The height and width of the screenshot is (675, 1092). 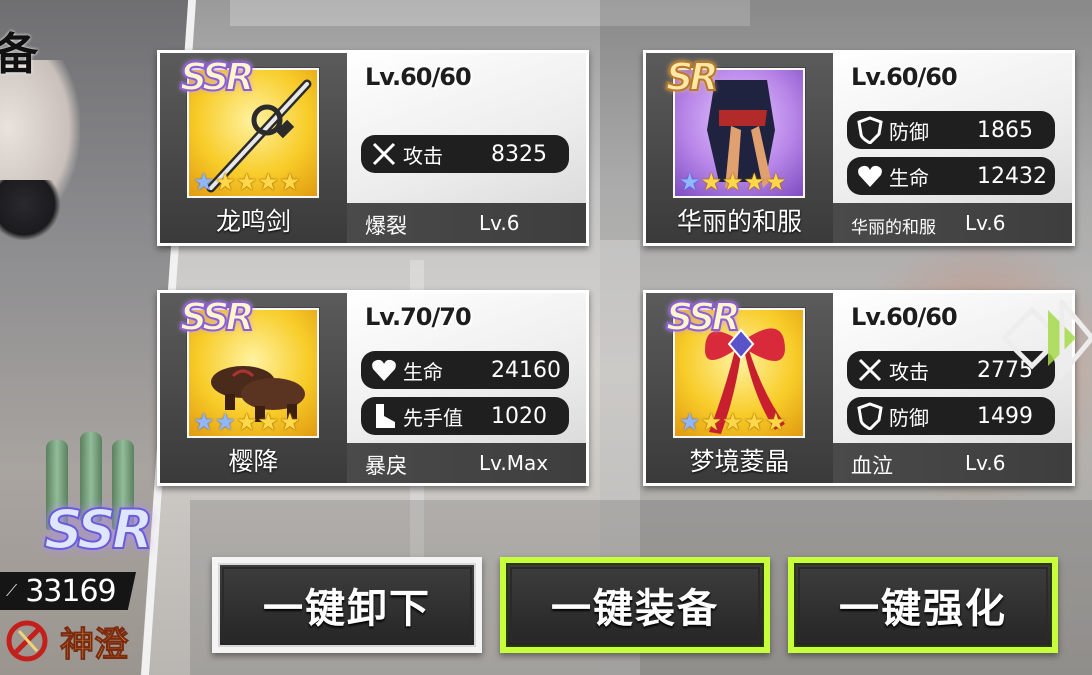 I want to click on stat-defense: 防御 1865, so click(x=951, y=130).